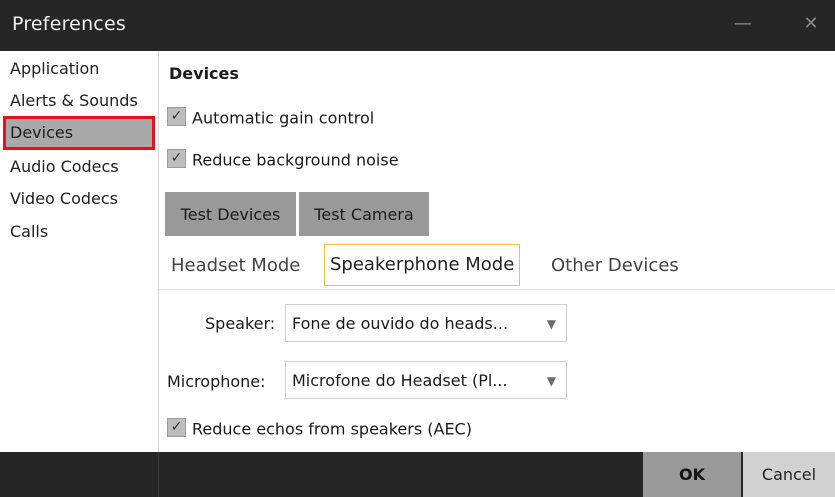  Describe the element at coordinates (79, 133) in the screenshot. I see `sidebar-item-devices: Devices` at that location.